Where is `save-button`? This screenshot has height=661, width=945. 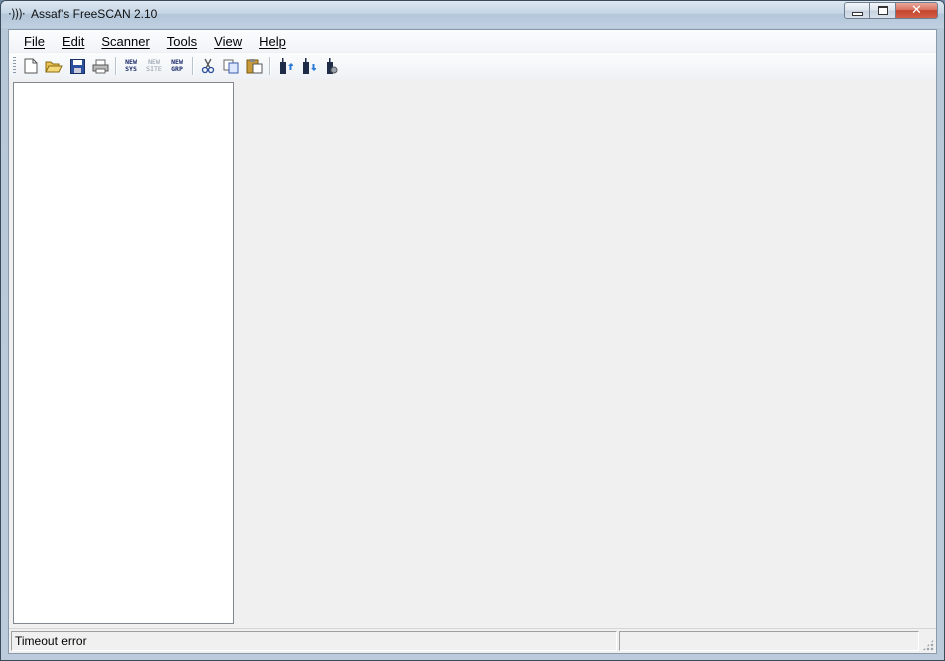 save-button is located at coordinates (77, 66).